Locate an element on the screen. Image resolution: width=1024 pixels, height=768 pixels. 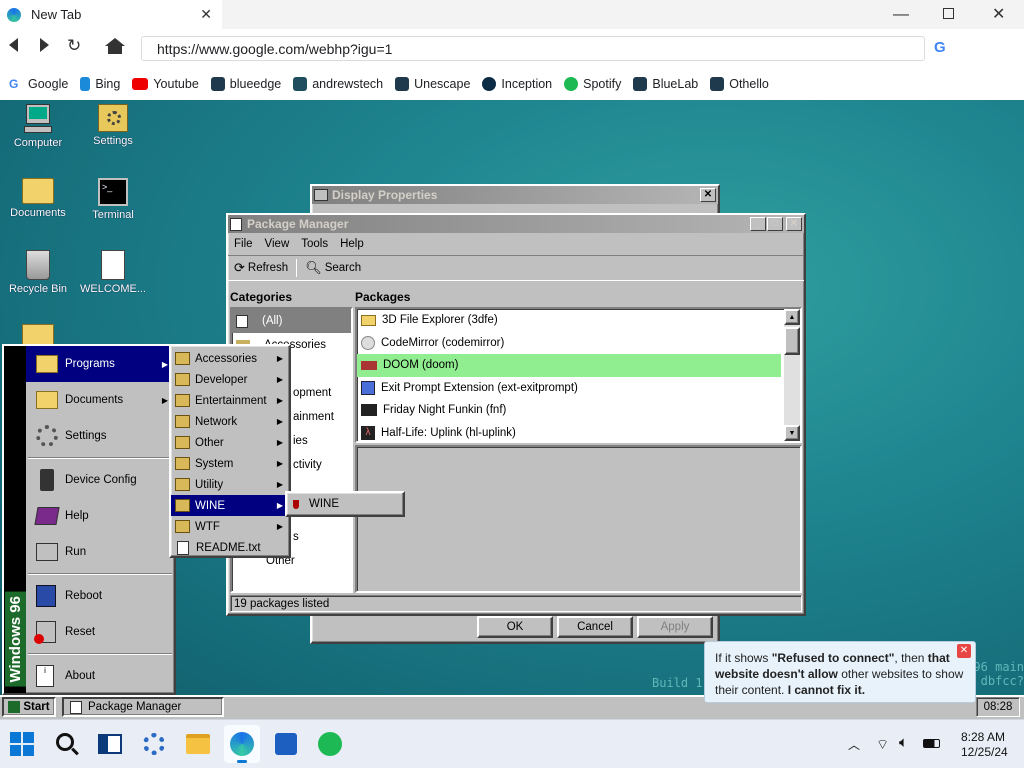
bookmark-andrewstech: andrewstech is located at coordinates (338, 83).